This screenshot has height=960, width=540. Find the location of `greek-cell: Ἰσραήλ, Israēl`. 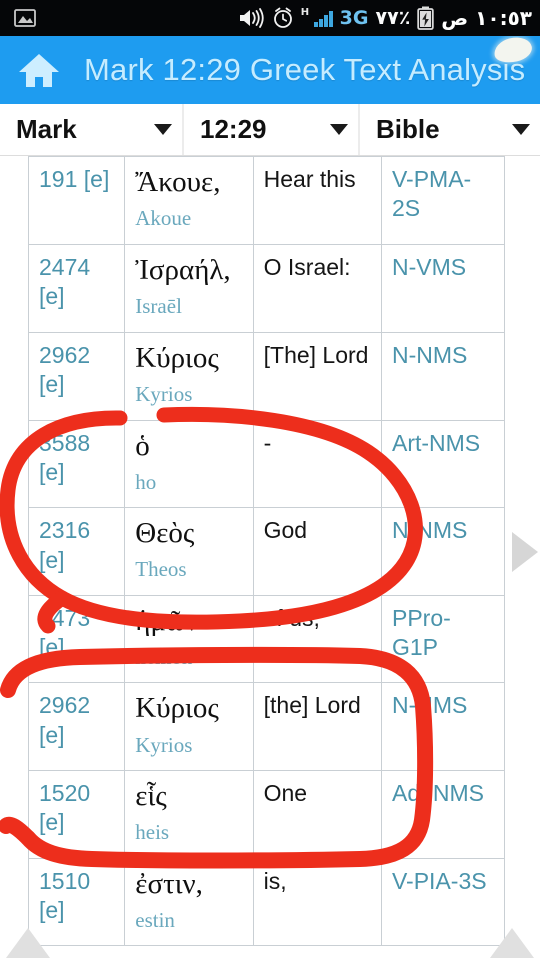

greek-cell: Ἰσραήλ, Israēl is located at coordinates (189, 288).